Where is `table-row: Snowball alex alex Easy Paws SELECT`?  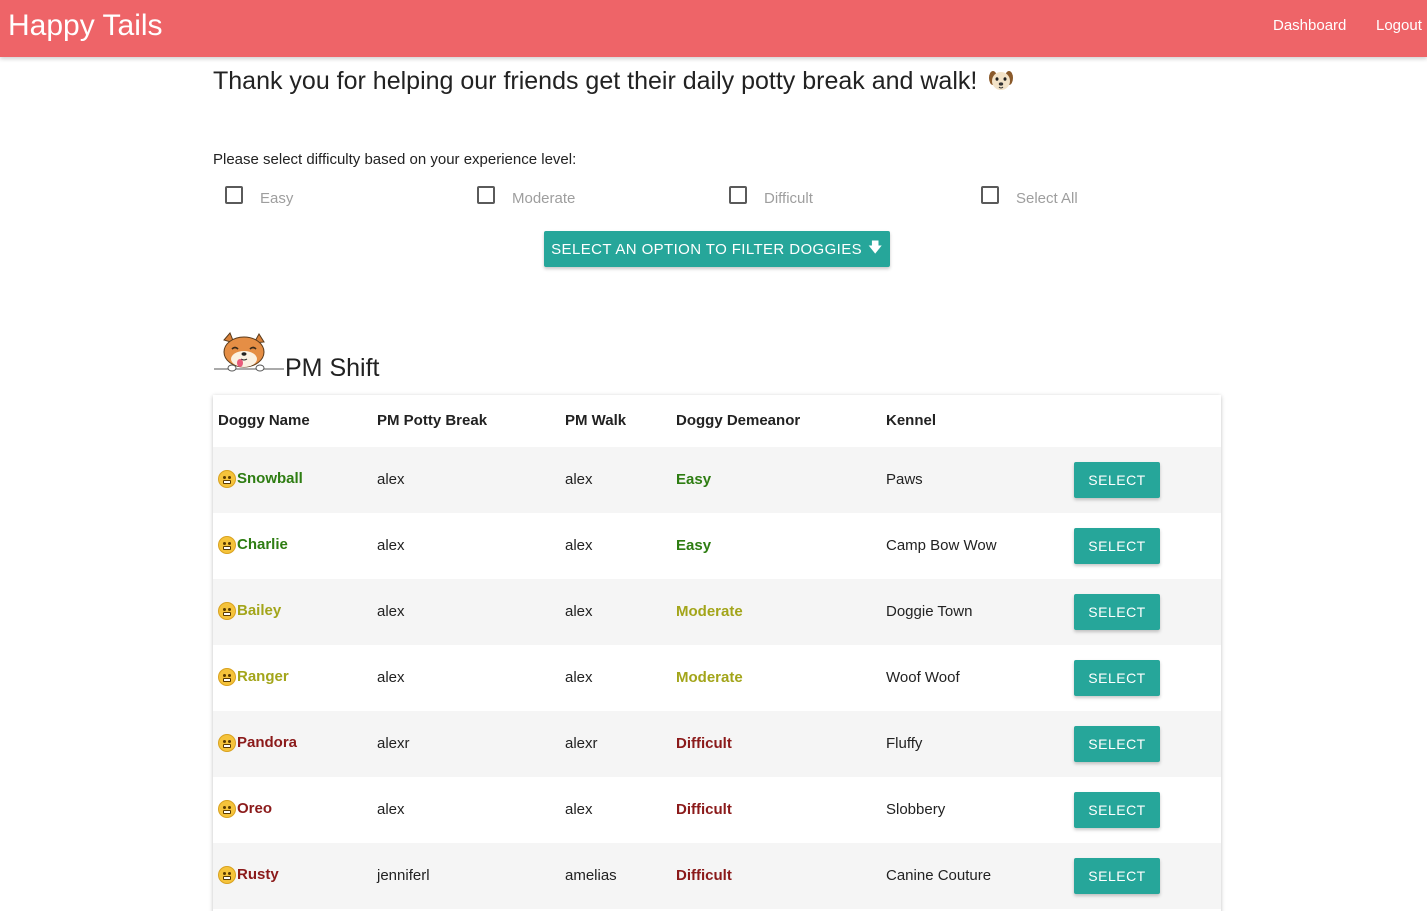
table-row: Snowball alex alex Easy Paws SELECT is located at coordinates (717, 480).